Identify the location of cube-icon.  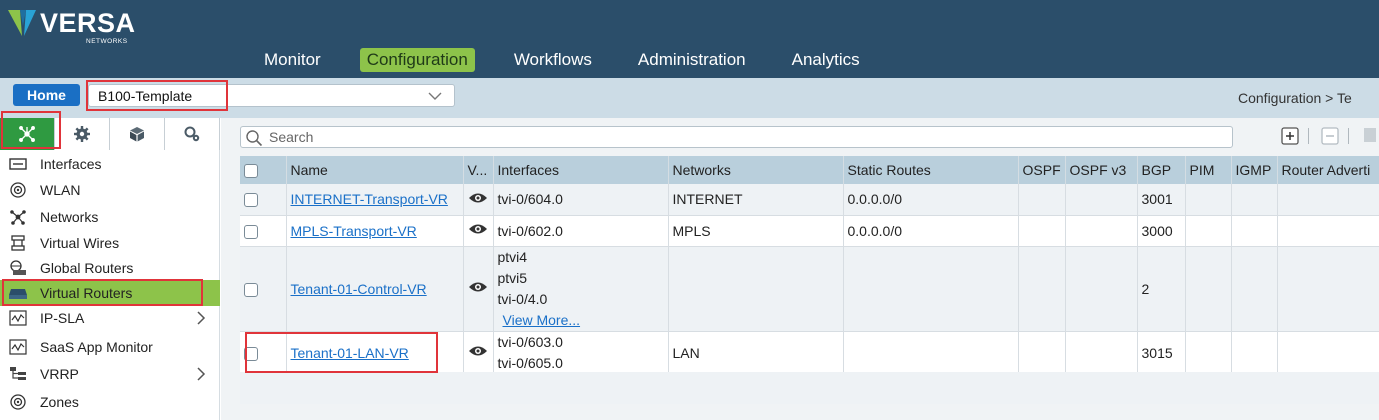
(137, 134).